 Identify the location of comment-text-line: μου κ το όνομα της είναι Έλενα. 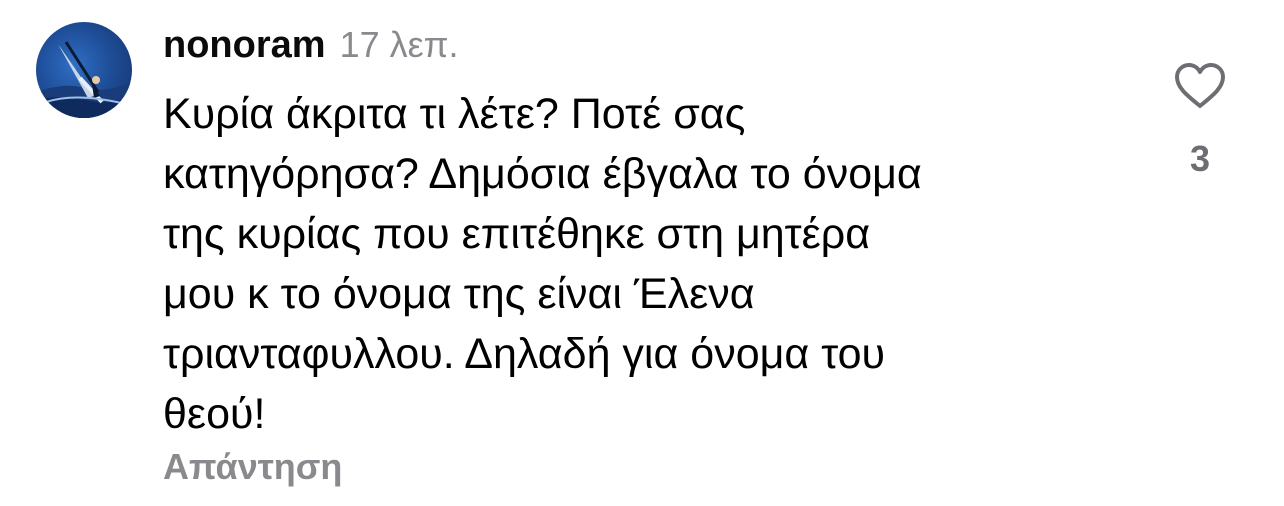
(459, 294).